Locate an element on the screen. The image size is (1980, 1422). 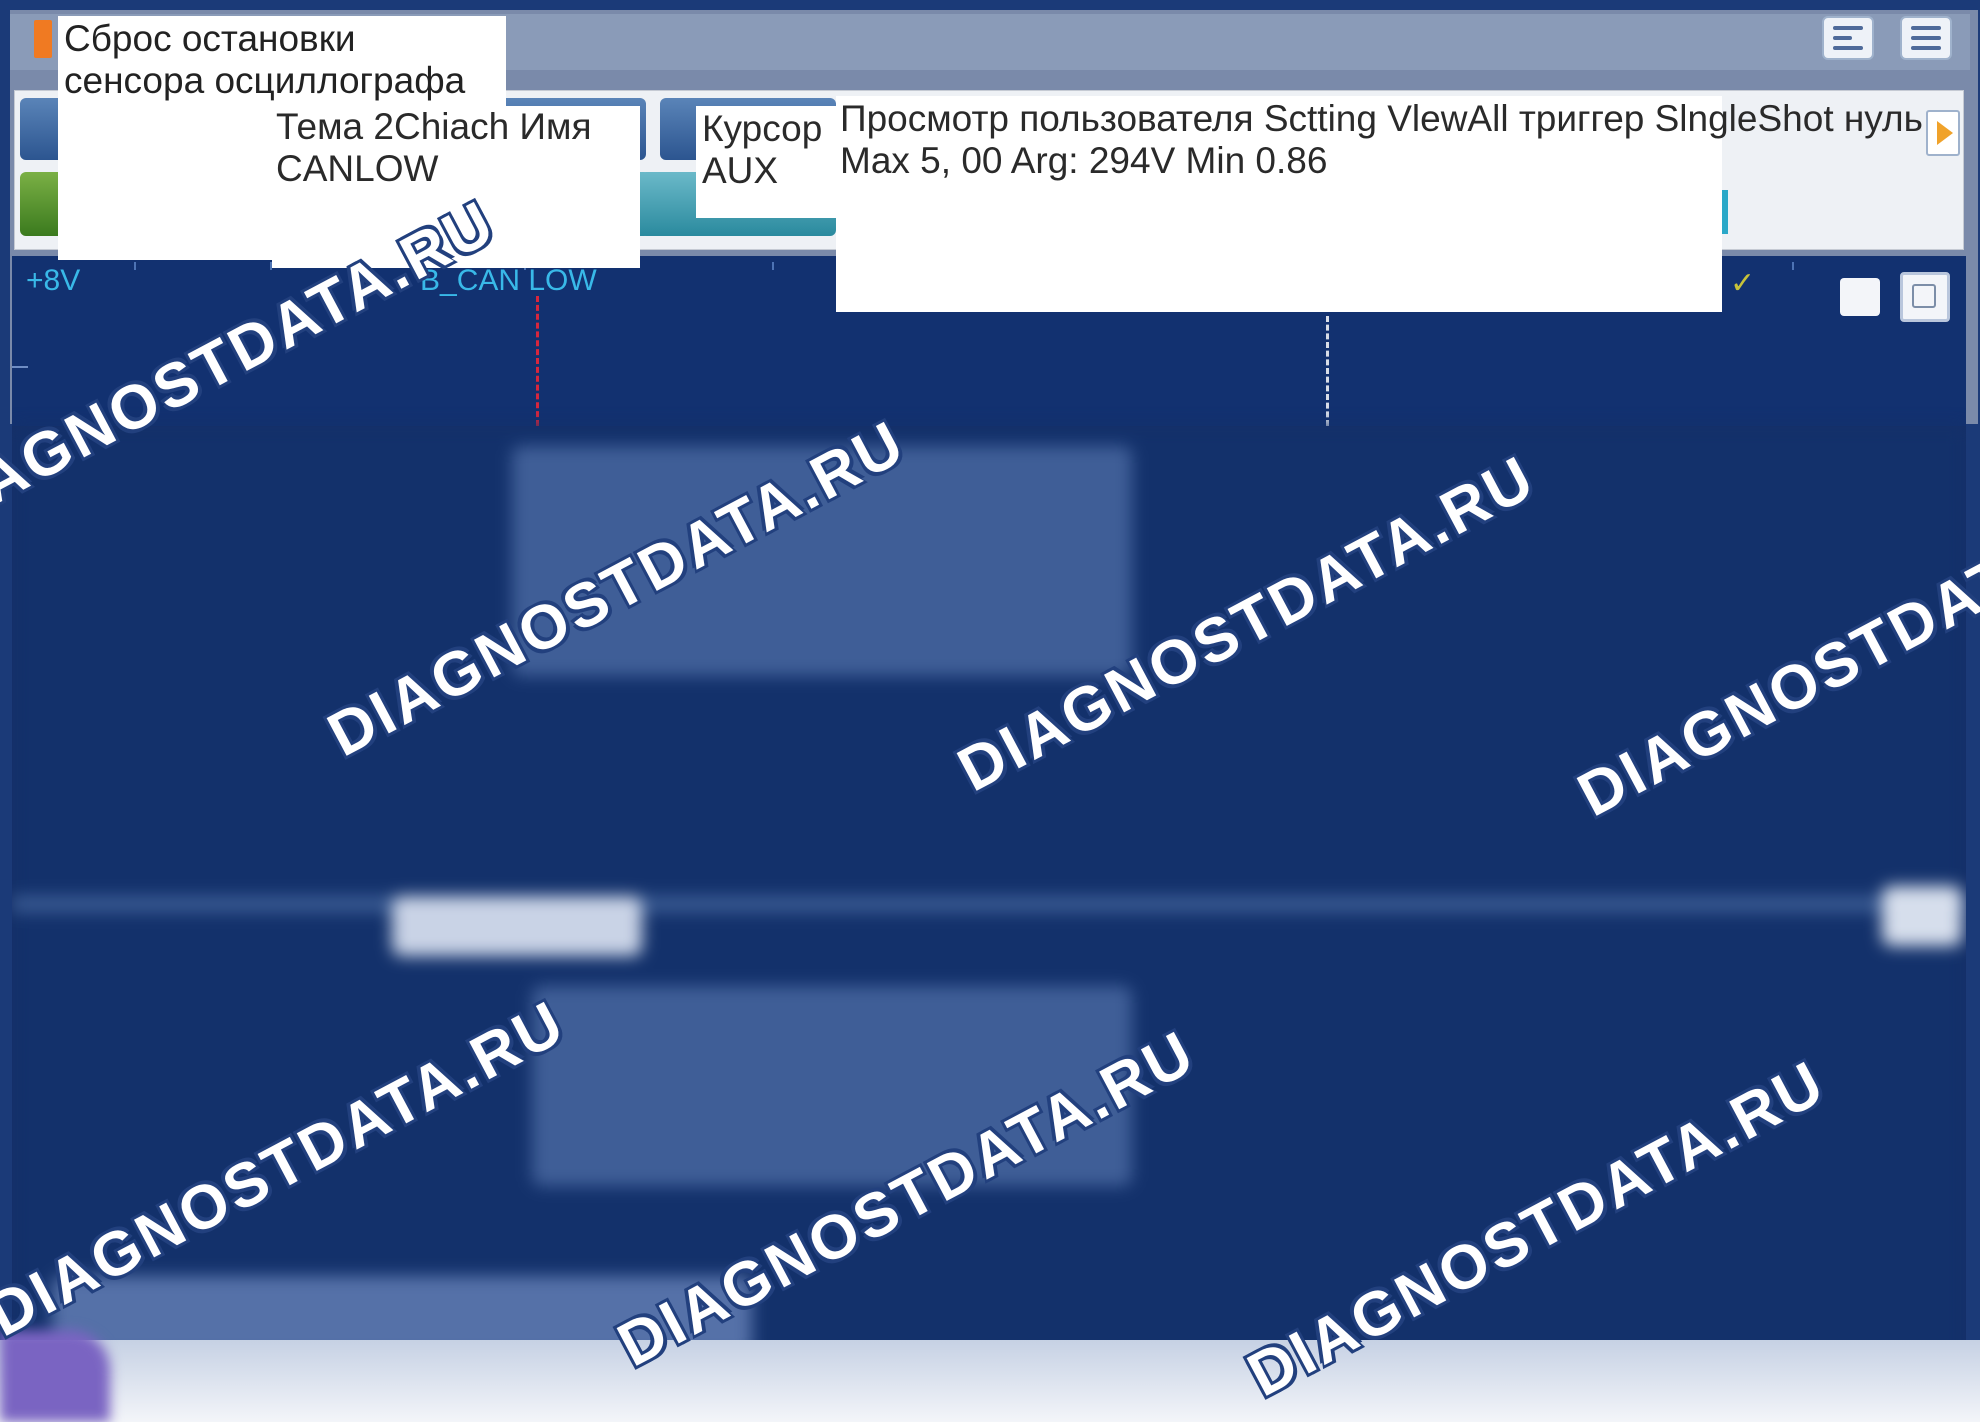
status-line-2: Max 5, 00 Arg: 294V Min 0.86 is located at coordinates (1084, 160).